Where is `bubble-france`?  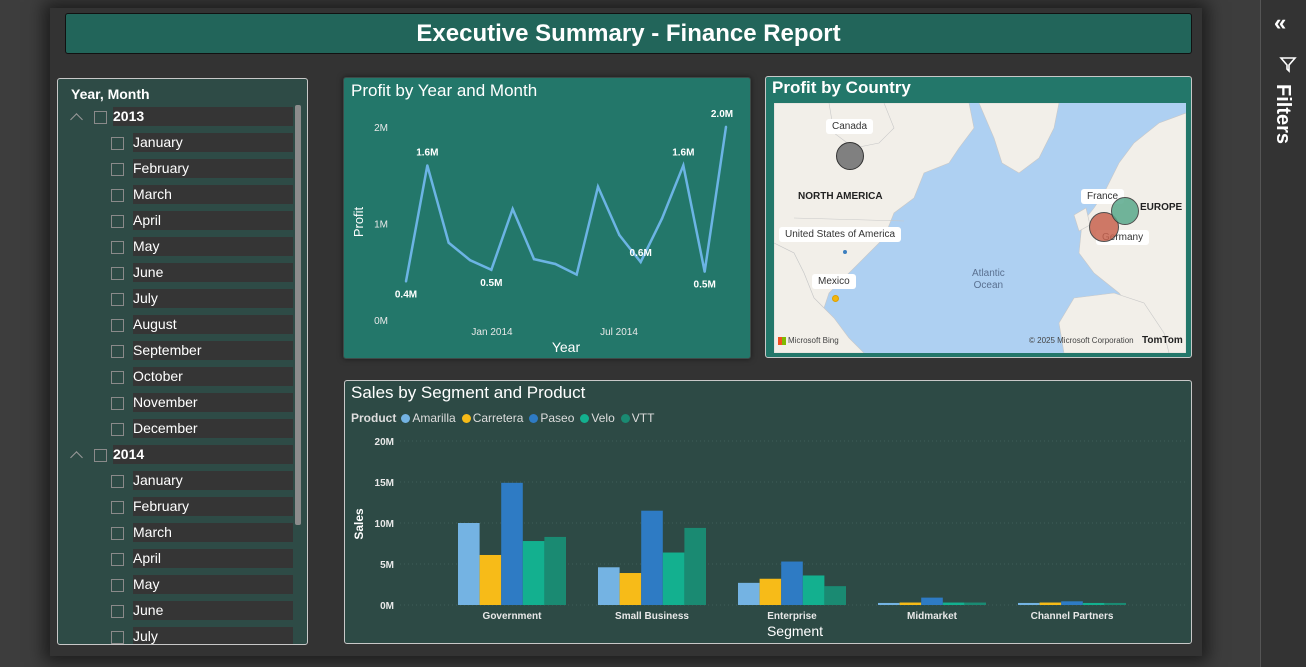
bubble-france is located at coordinates (1125, 211).